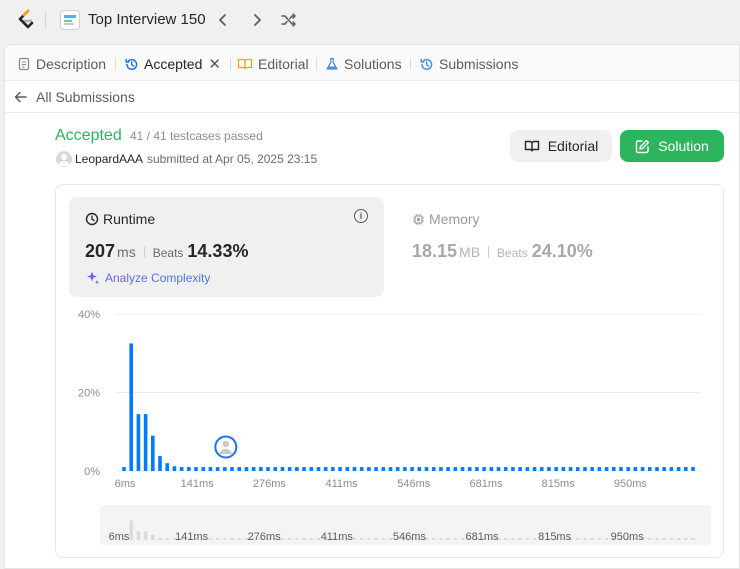 The height and width of the screenshot is (569, 740). What do you see at coordinates (562, 251) in the screenshot?
I see `memory-beats-value: 24.10%` at bounding box center [562, 251].